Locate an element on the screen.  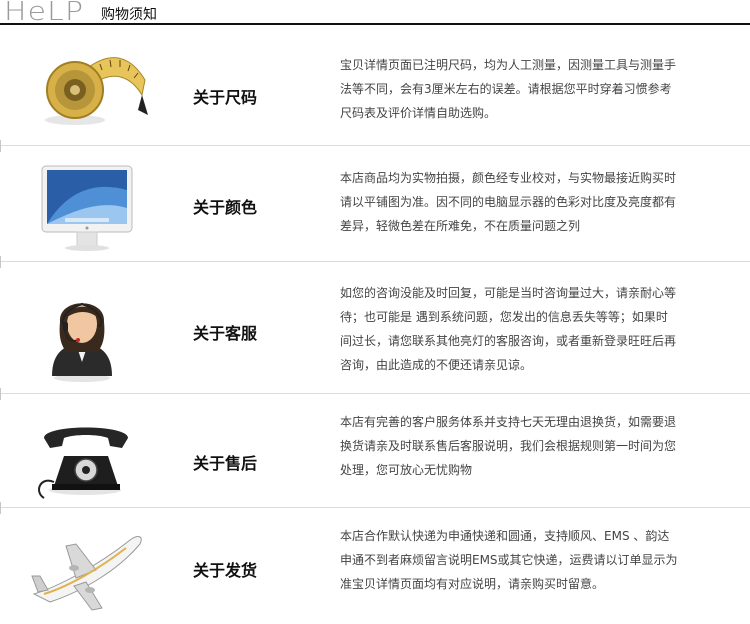
section-label-size: 关于尺码 is located at coordinates (225, 97).